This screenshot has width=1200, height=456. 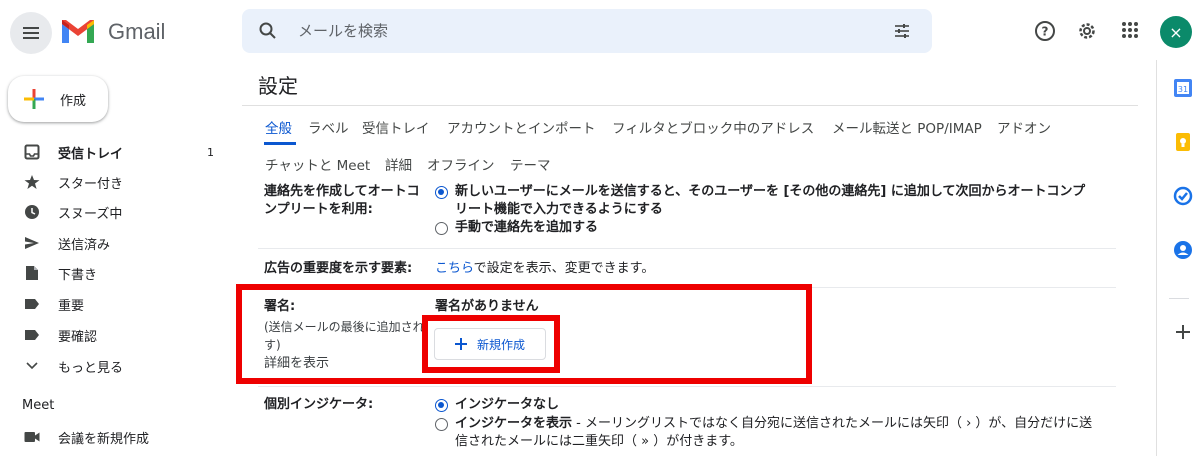 I want to click on search-icon, so click(x=268, y=31).